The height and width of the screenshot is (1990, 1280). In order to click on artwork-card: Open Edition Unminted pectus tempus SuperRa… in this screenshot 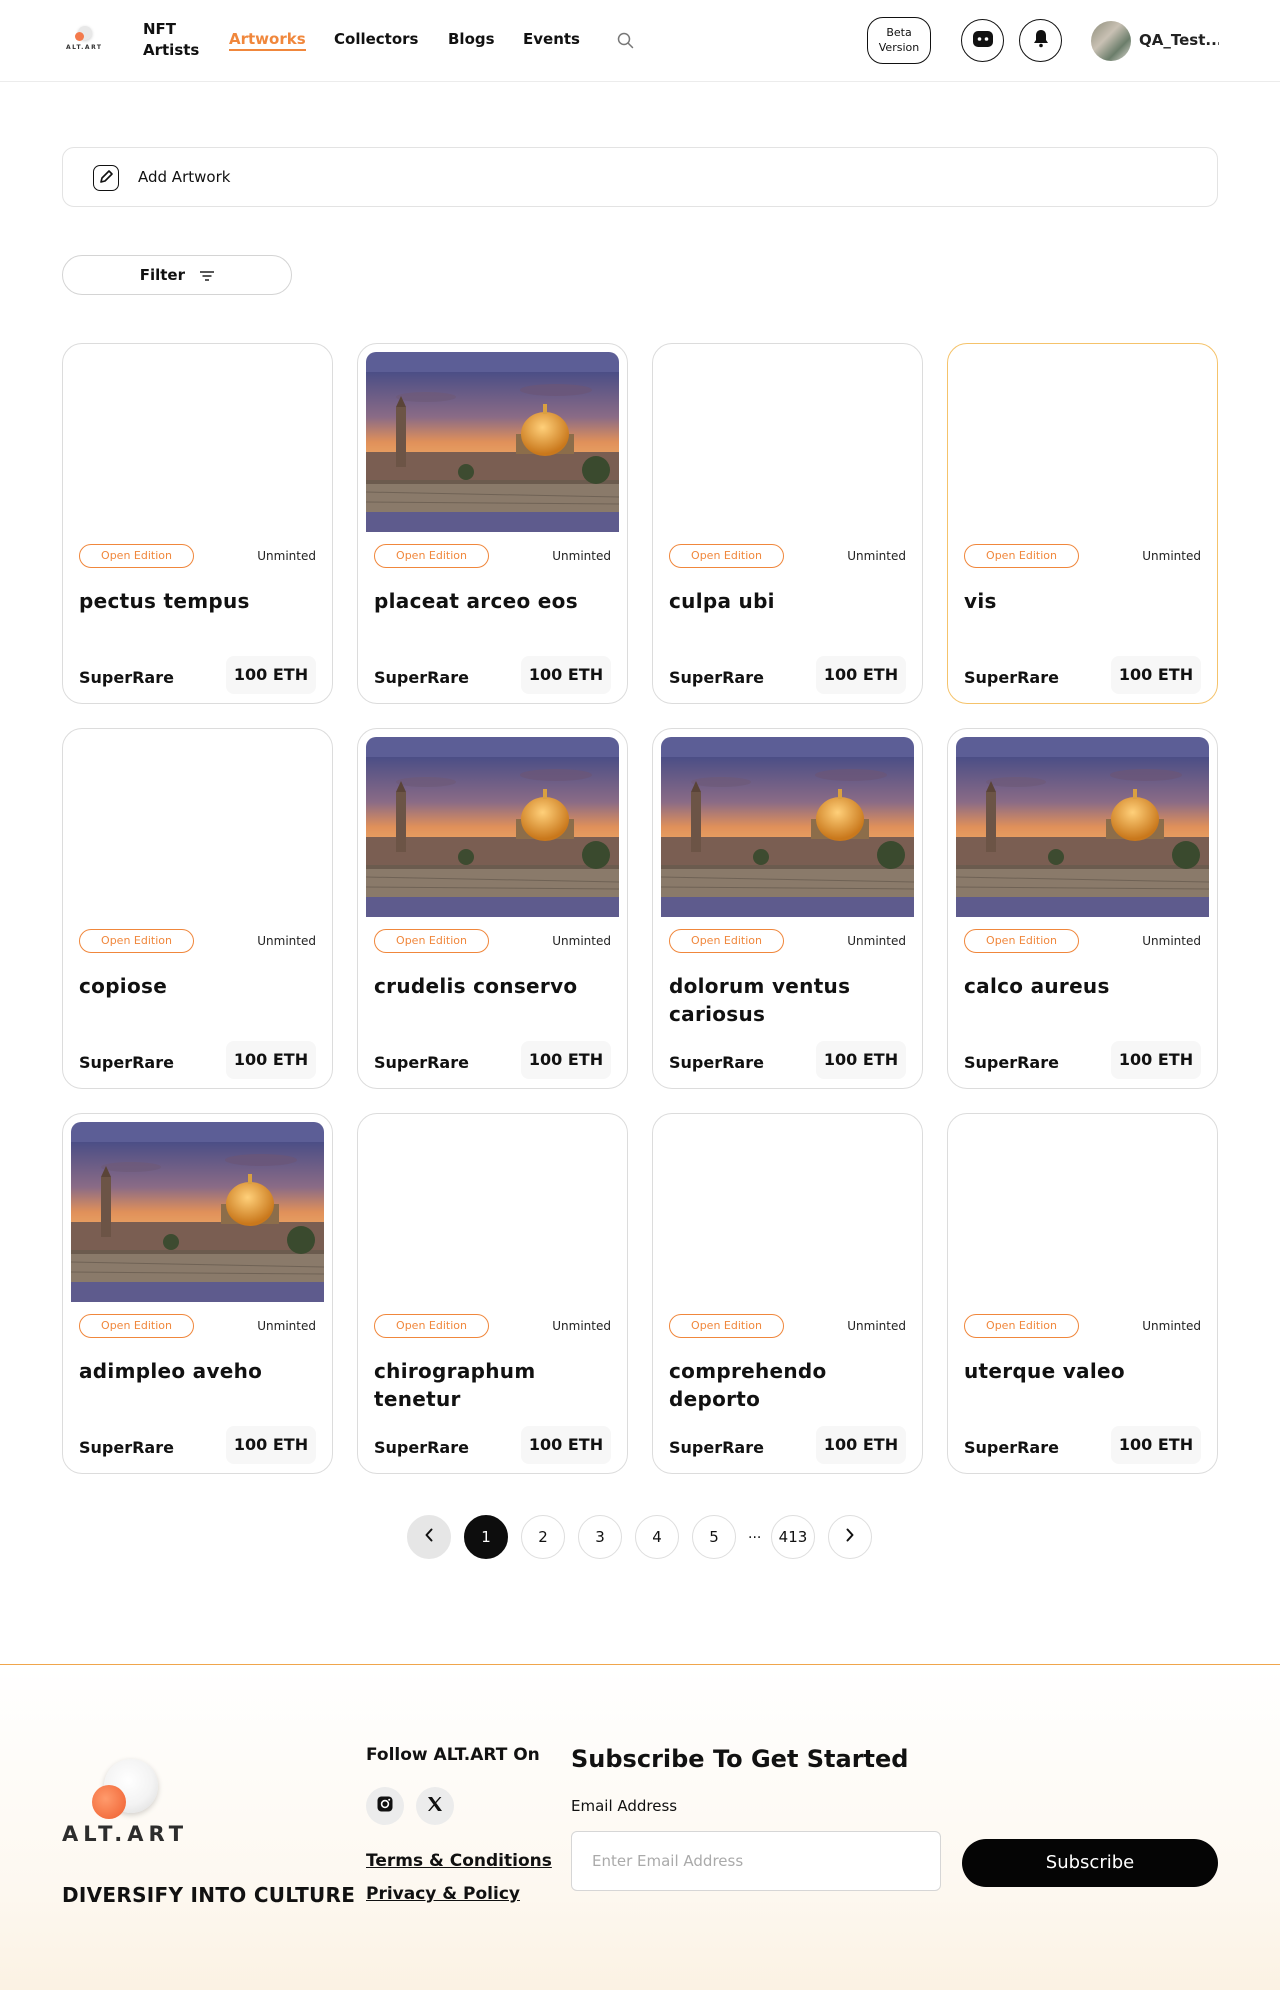, I will do `click(197, 523)`.